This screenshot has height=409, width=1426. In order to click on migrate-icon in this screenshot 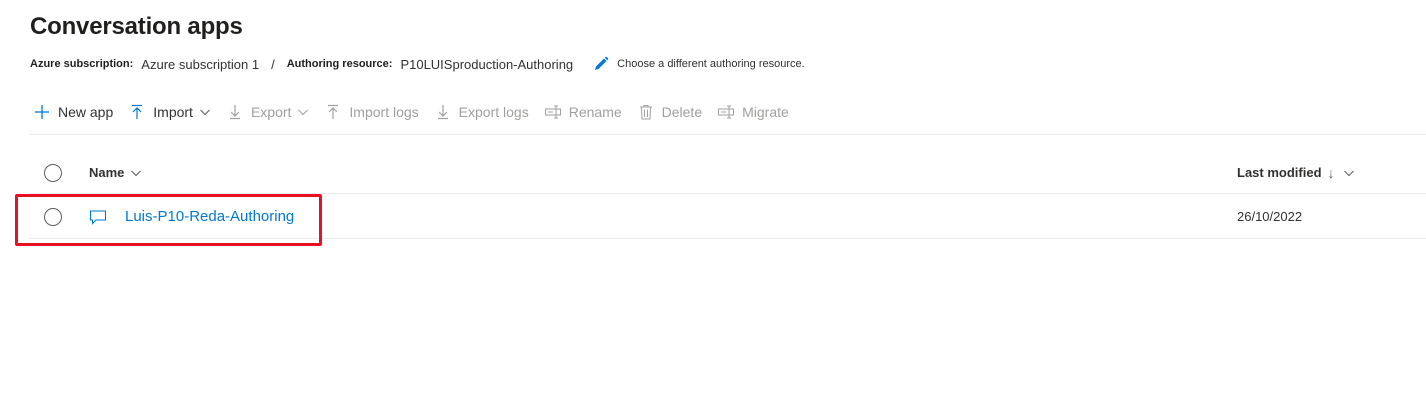, I will do `click(726, 112)`.